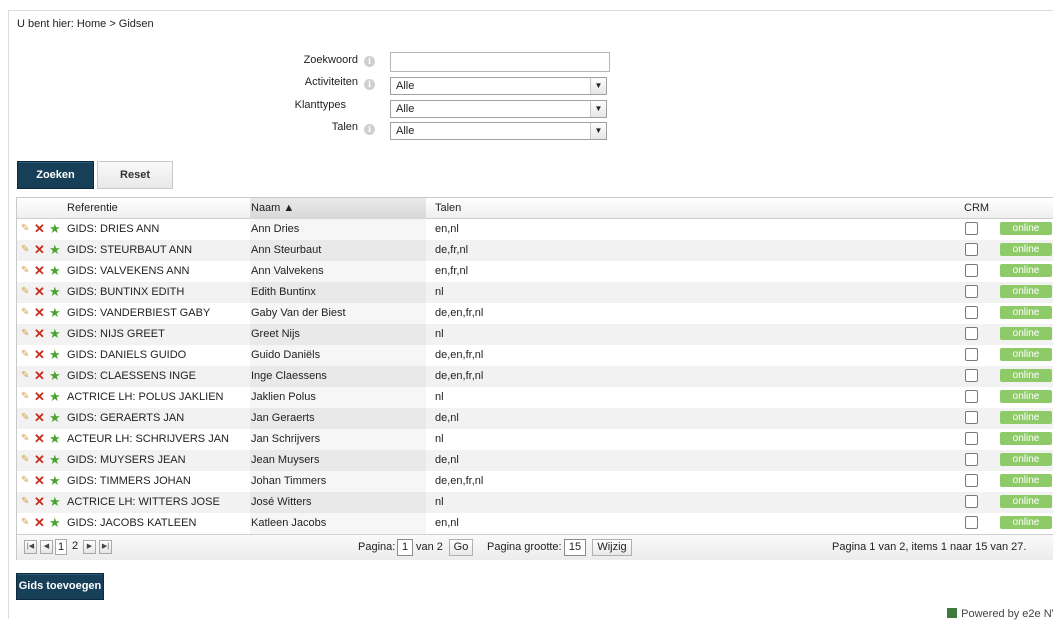  Describe the element at coordinates (461, 547) in the screenshot. I see `go-button: Go` at that location.